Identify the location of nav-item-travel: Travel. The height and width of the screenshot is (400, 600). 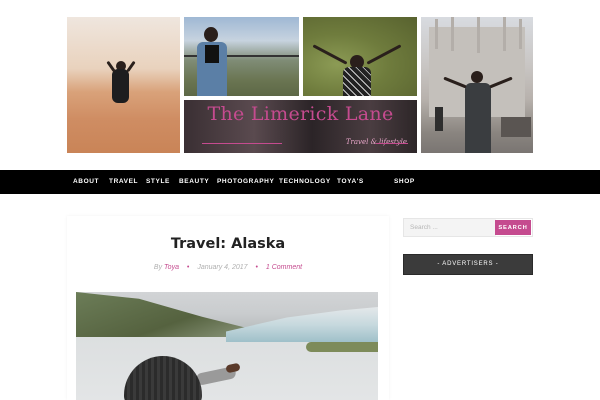
(123, 182).